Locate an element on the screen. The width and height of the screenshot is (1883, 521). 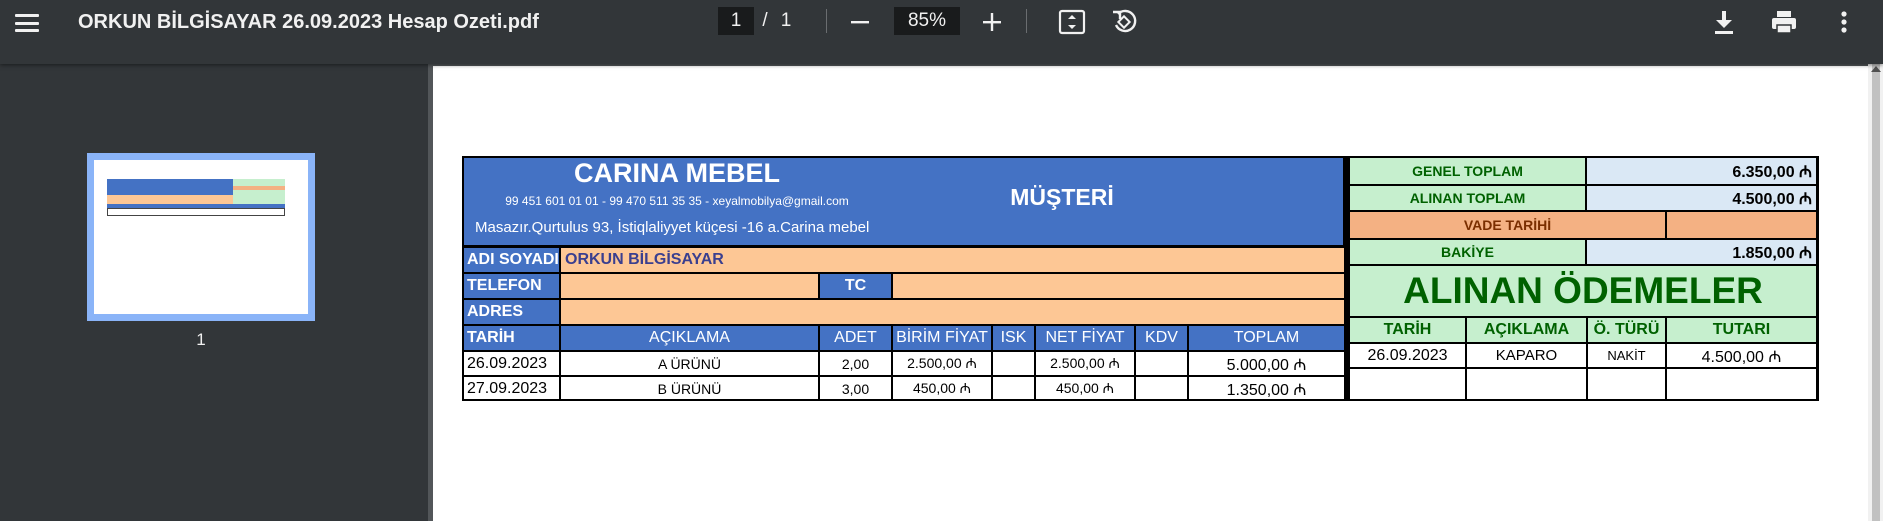
customer-tc is located at coordinates (1118, 286).